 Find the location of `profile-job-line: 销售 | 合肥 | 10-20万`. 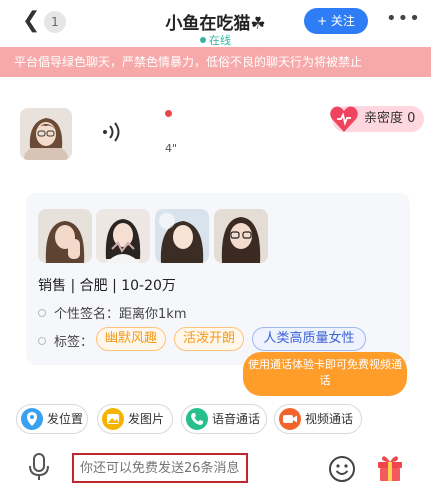

profile-job-line: 销售 | 合肥 | 10-20万 is located at coordinates (107, 286).